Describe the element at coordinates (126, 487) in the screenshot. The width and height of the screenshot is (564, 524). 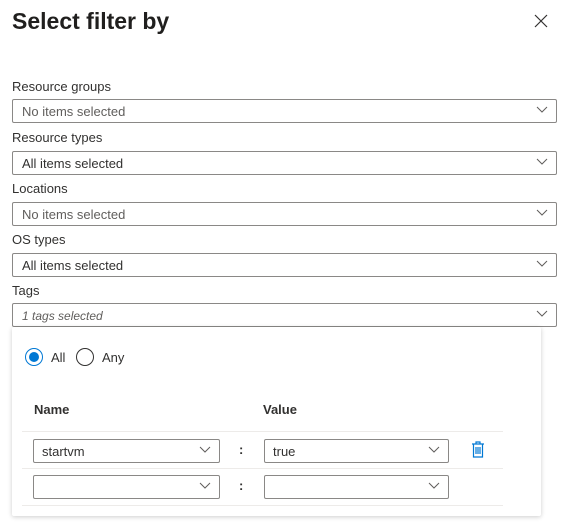
I see `tag-name-dropdown` at that location.